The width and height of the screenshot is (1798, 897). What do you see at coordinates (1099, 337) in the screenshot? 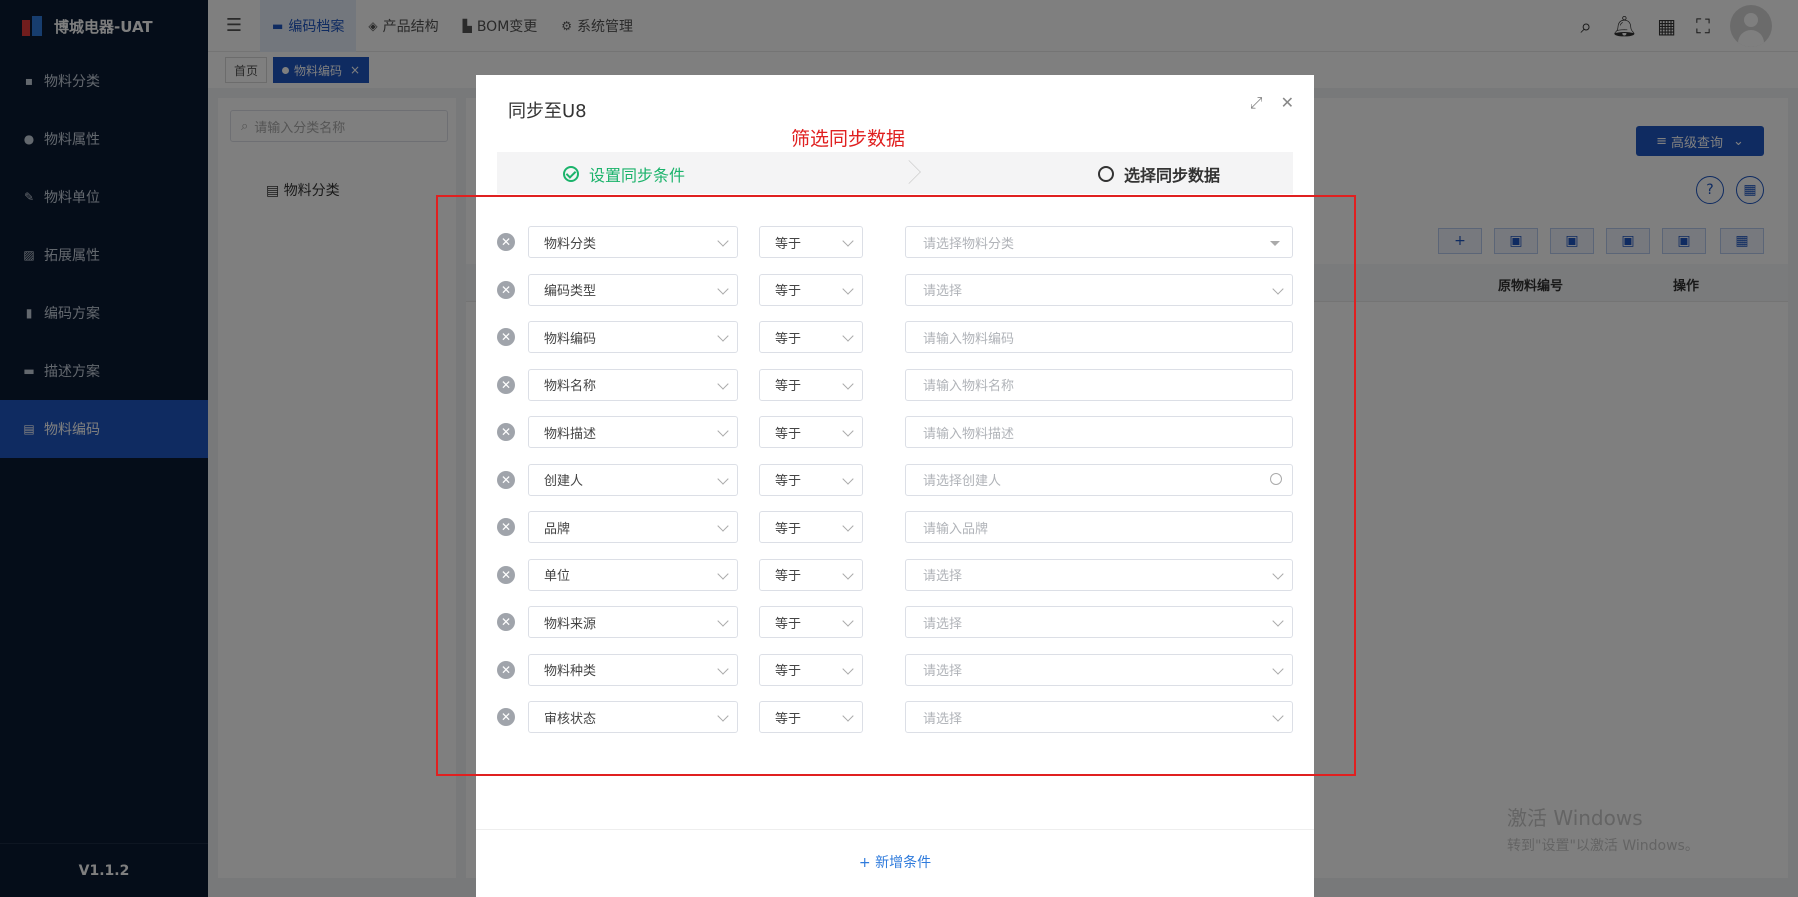
I see `condition-value-input: 请输入物料编码` at bounding box center [1099, 337].